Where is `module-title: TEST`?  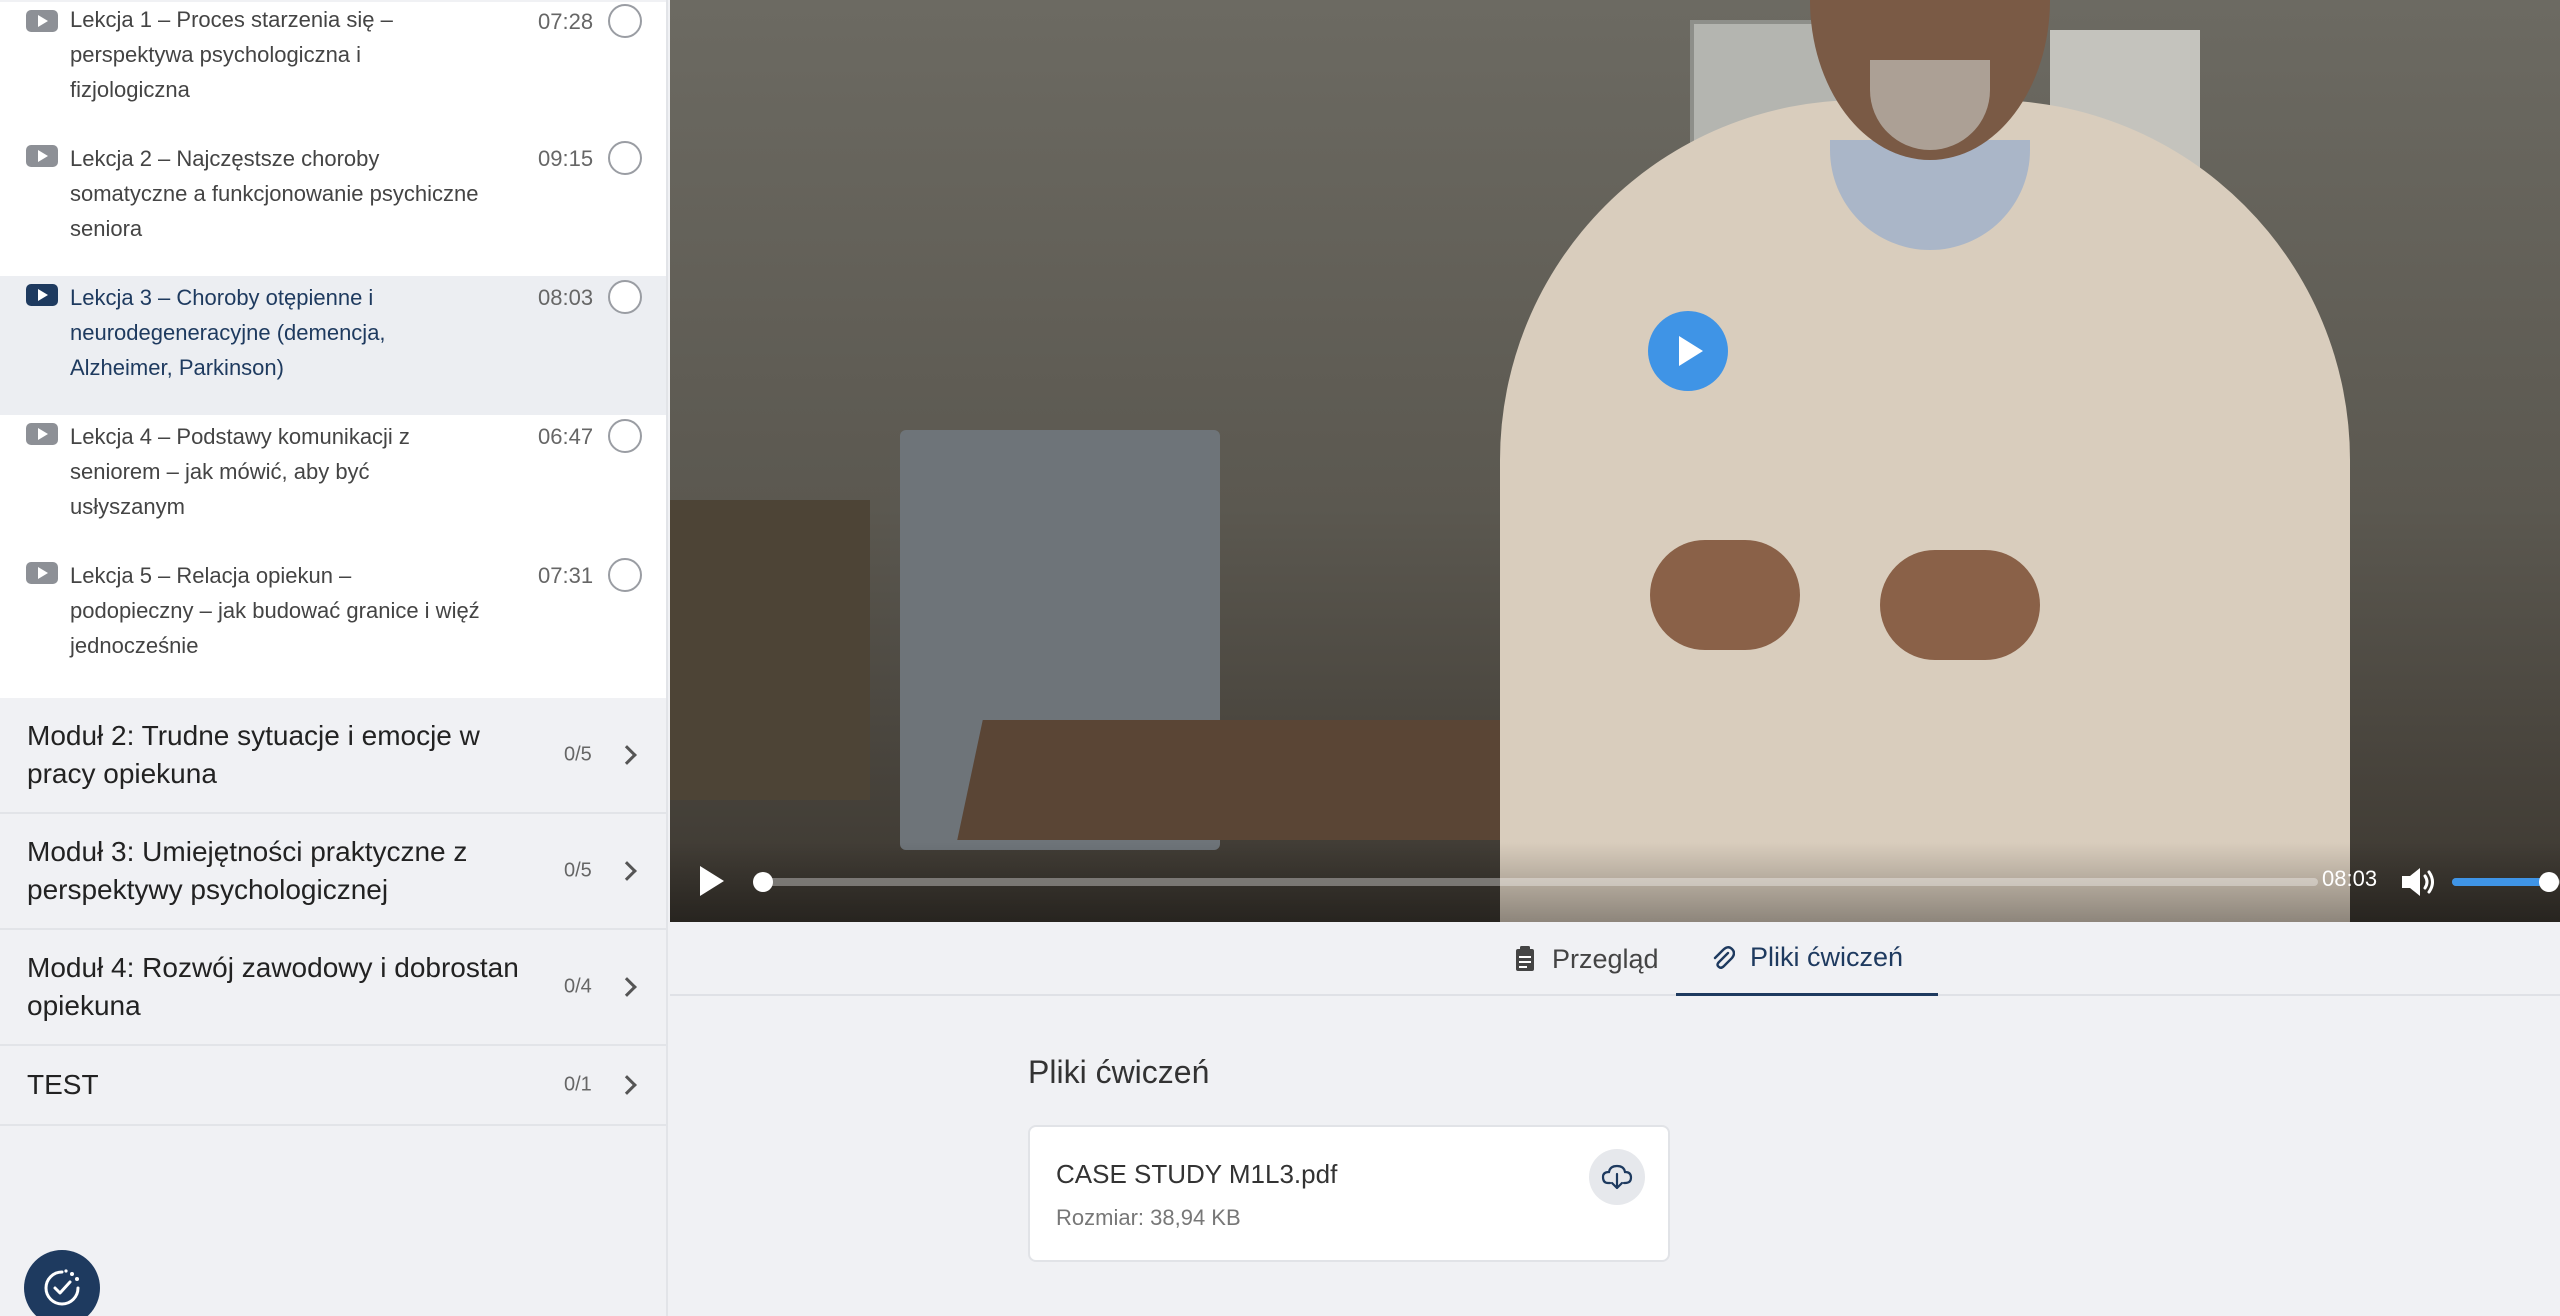 module-title: TEST is located at coordinates (63, 1084).